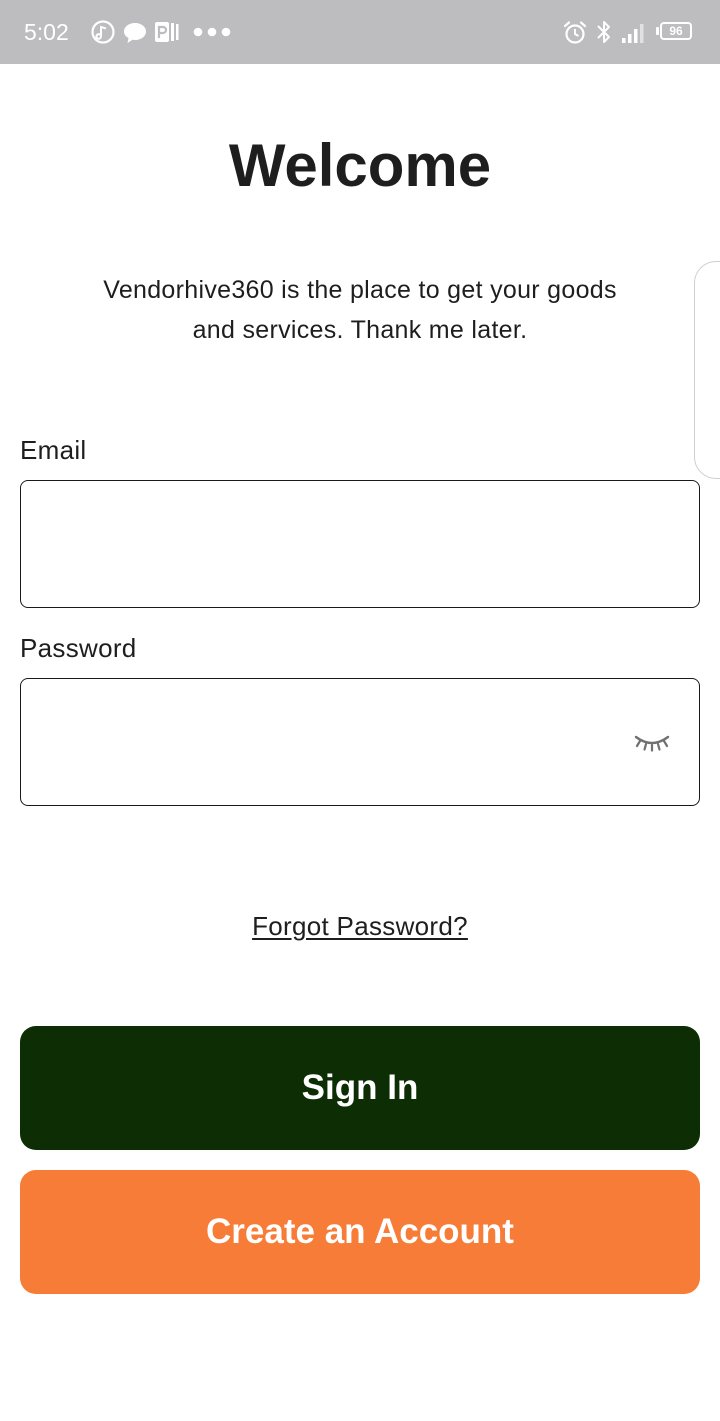 This screenshot has width=720, height=1421. What do you see at coordinates (657, 31) in the screenshot?
I see `battery-nub` at bounding box center [657, 31].